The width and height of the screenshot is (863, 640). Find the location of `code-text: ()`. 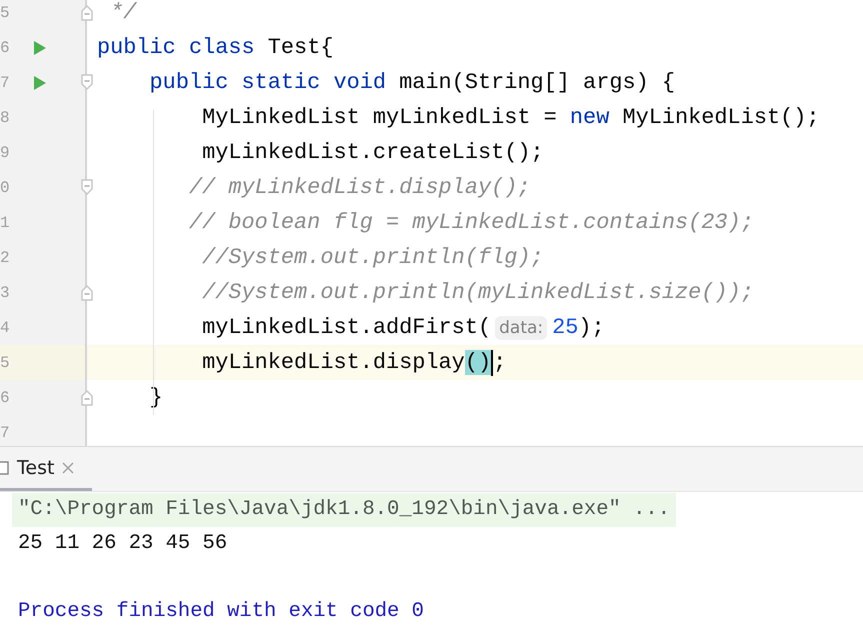

code-text: () is located at coordinates (478, 362).